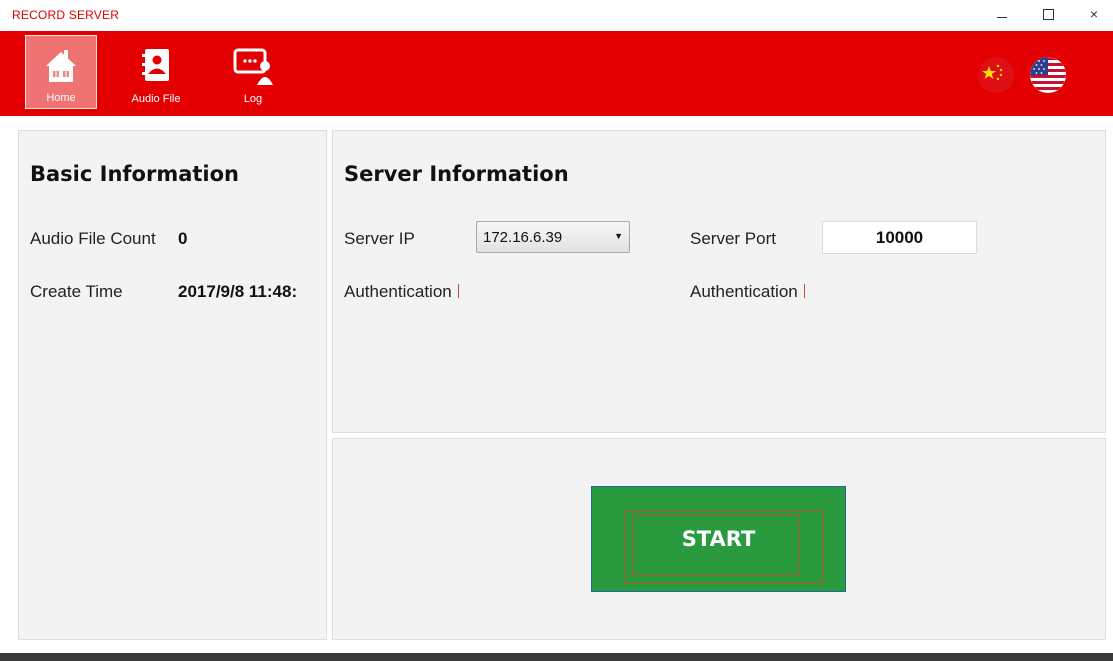 This screenshot has height=661, width=1113. I want to click on maximize-icon, so click(1048, 14).